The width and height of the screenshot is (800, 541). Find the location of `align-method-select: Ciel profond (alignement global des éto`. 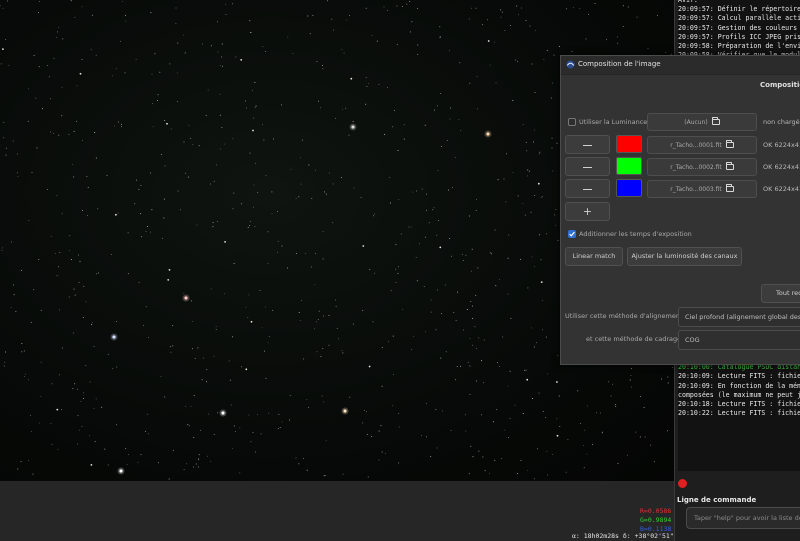

align-method-select: Ciel profond (alignement global des éto is located at coordinates (739, 317).